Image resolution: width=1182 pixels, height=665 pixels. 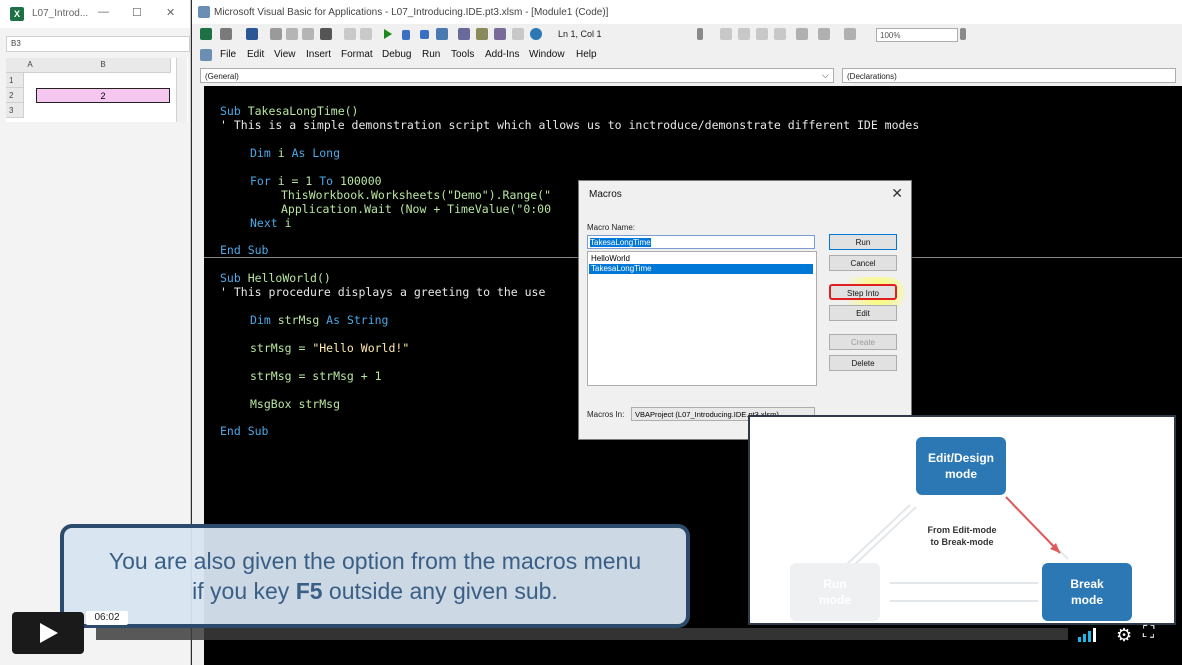 I want to click on toolbar-options-icon, so click(x=700, y=34).